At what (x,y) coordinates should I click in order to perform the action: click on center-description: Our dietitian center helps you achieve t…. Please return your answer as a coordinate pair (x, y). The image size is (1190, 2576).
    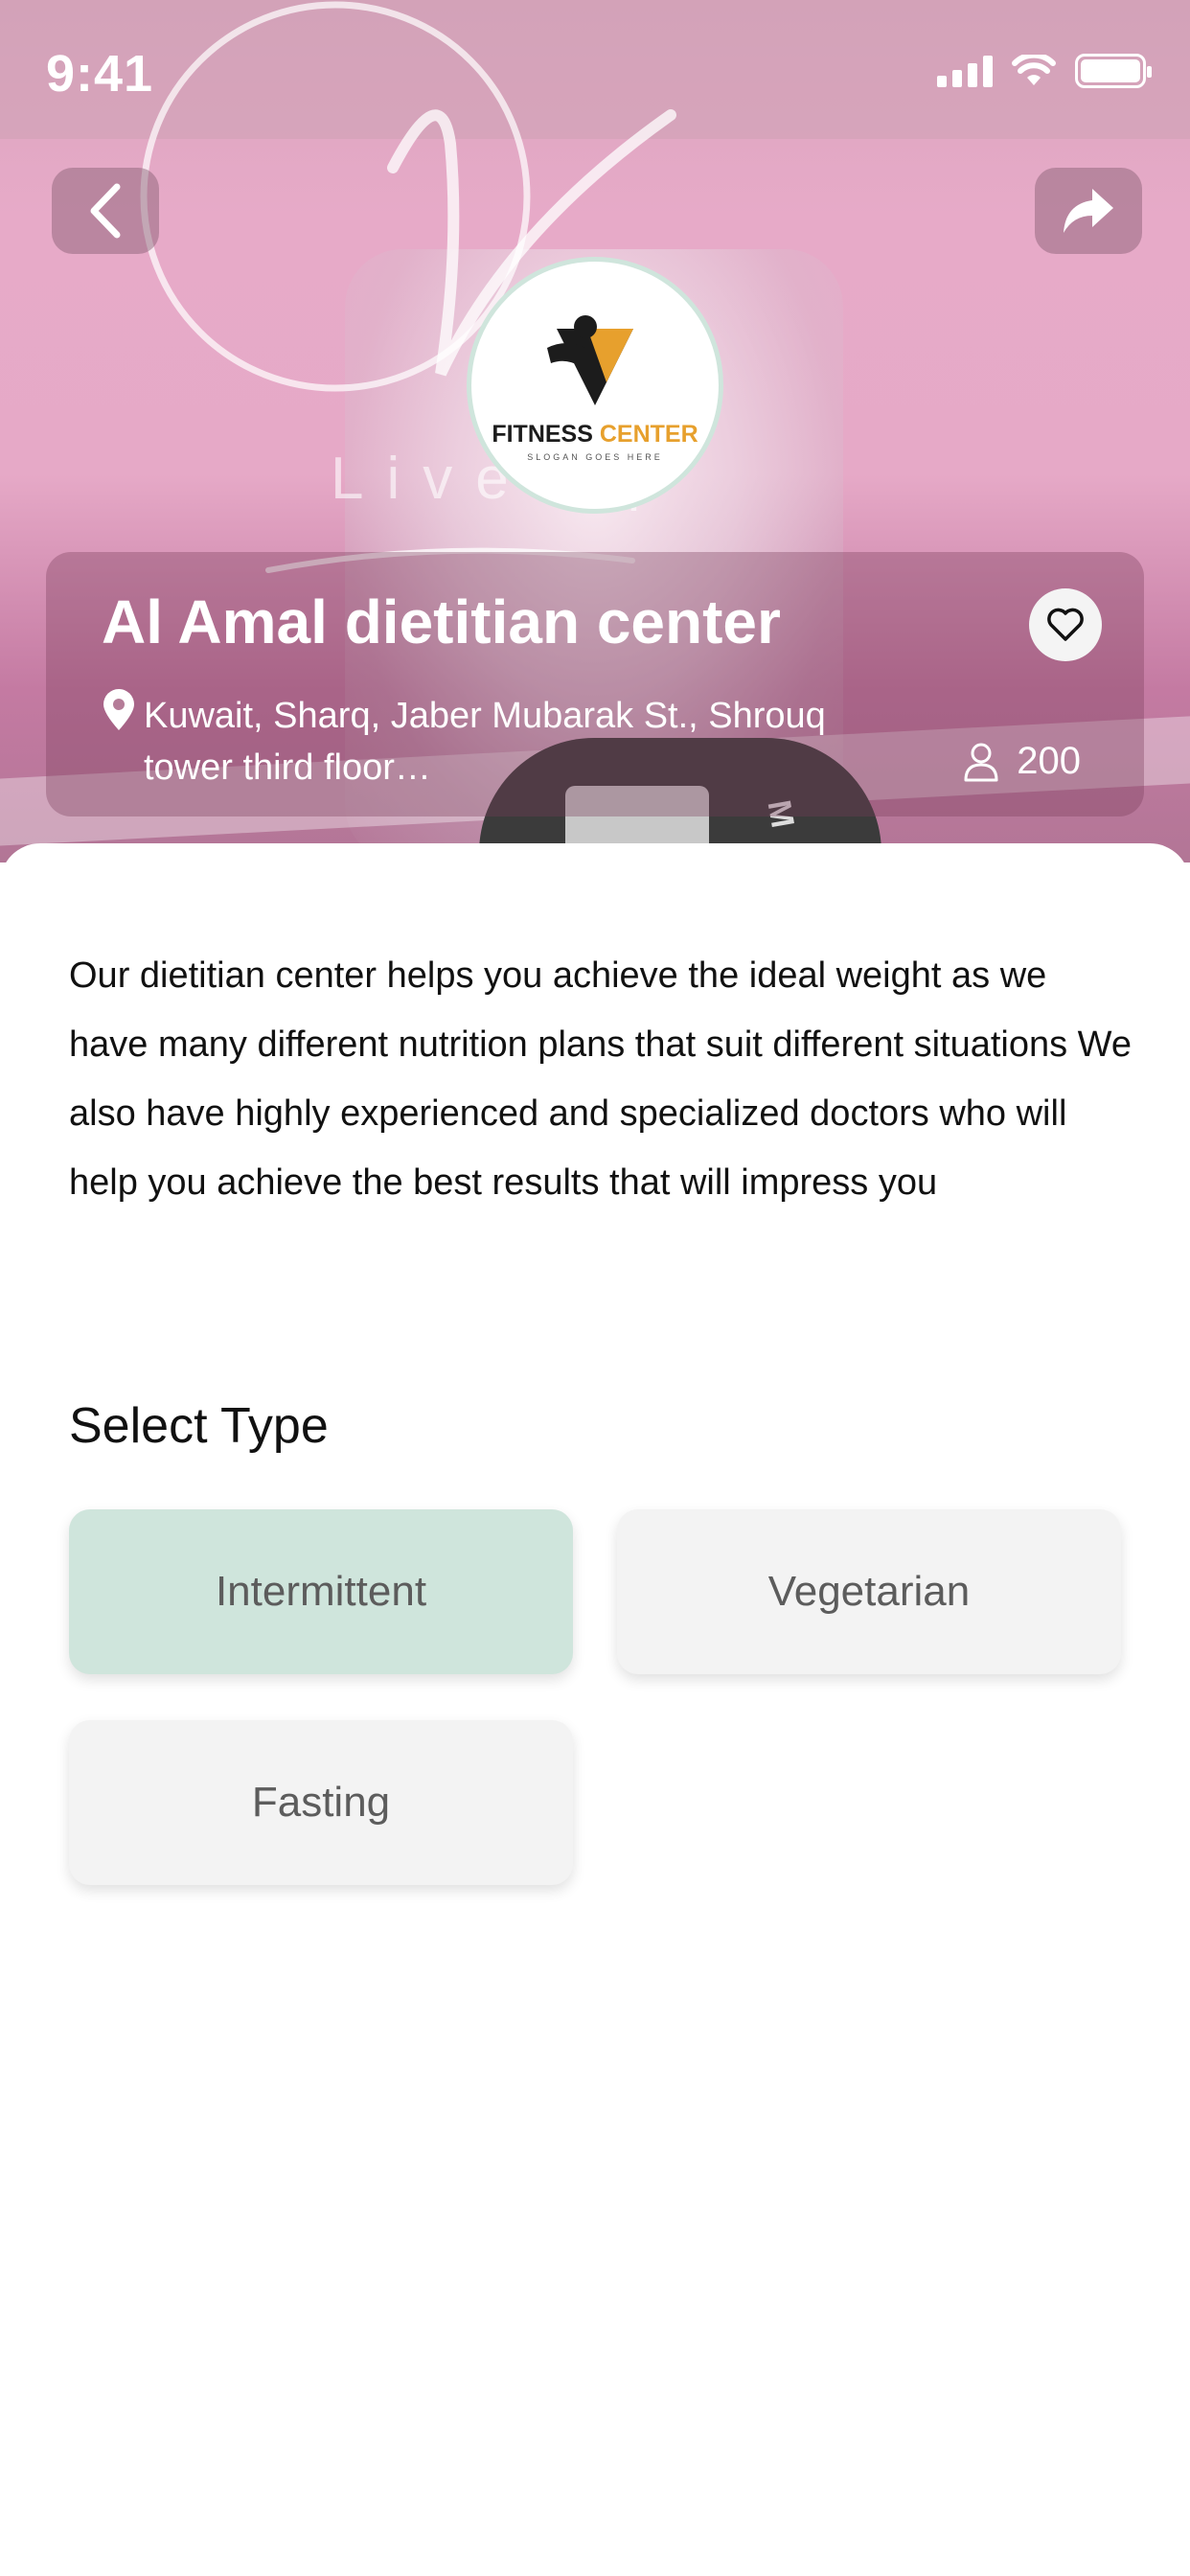
    Looking at the image, I should click on (601, 1079).